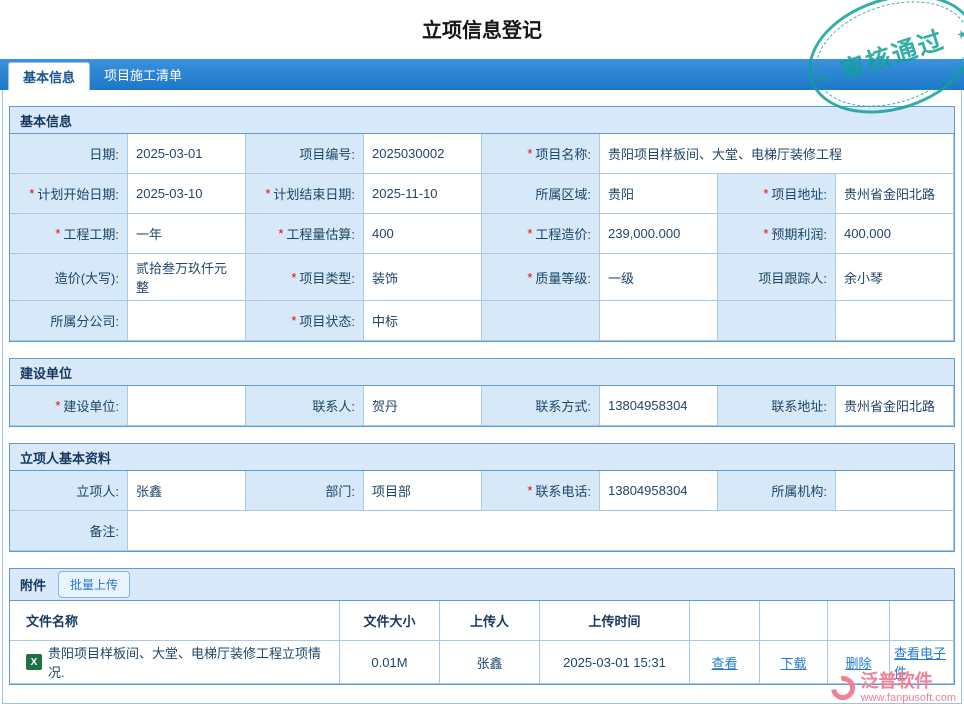 The width and height of the screenshot is (964, 708). I want to click on col-header-upload-time: 上传时间, so click(615, 621).